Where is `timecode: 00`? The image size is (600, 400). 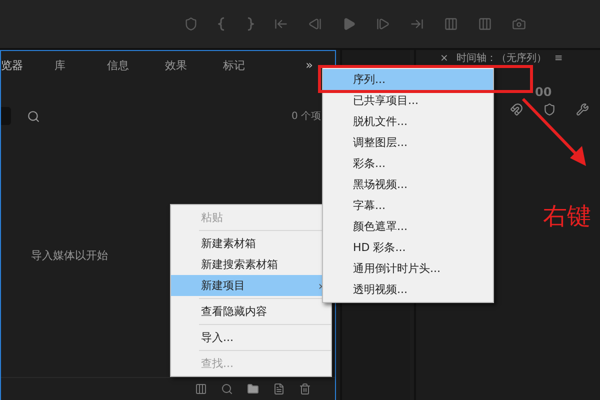 timecode: 00 is located at coordinates (544, 92).